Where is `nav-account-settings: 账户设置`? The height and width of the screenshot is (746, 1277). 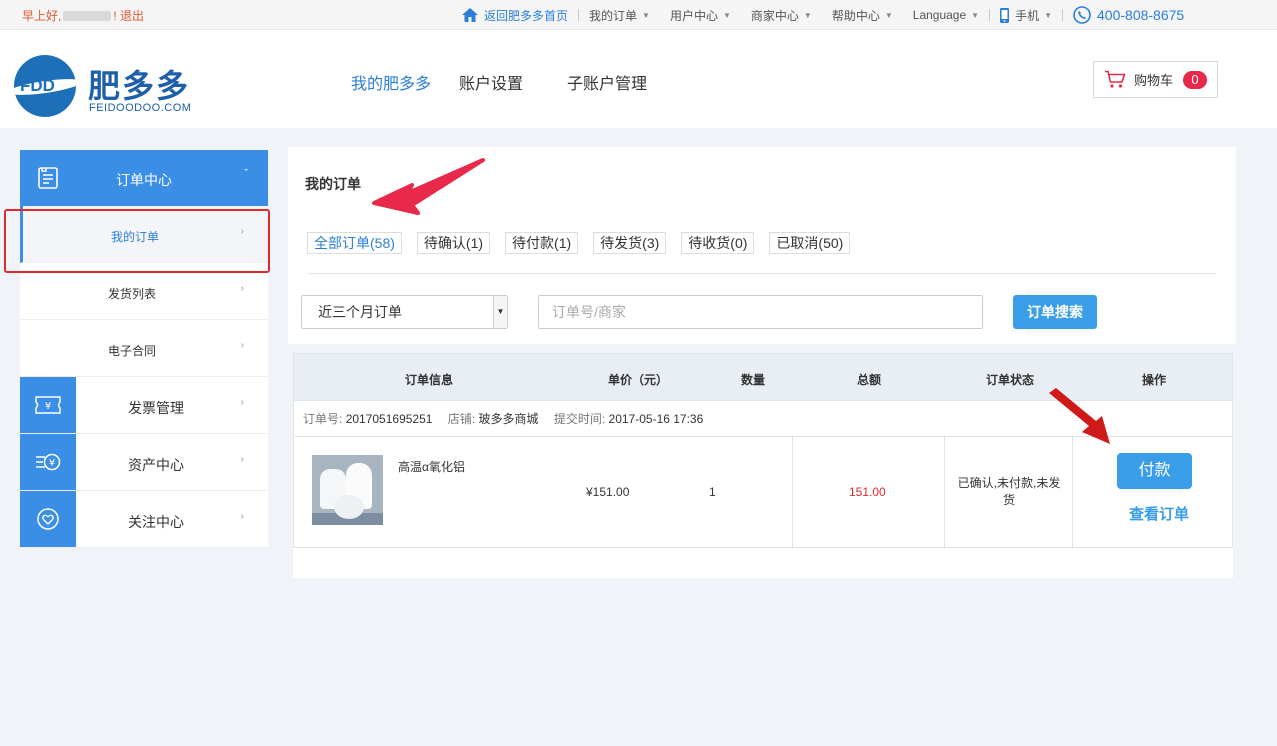
nav-account-settings: 账户设置 is located at coordinates (491, 82).